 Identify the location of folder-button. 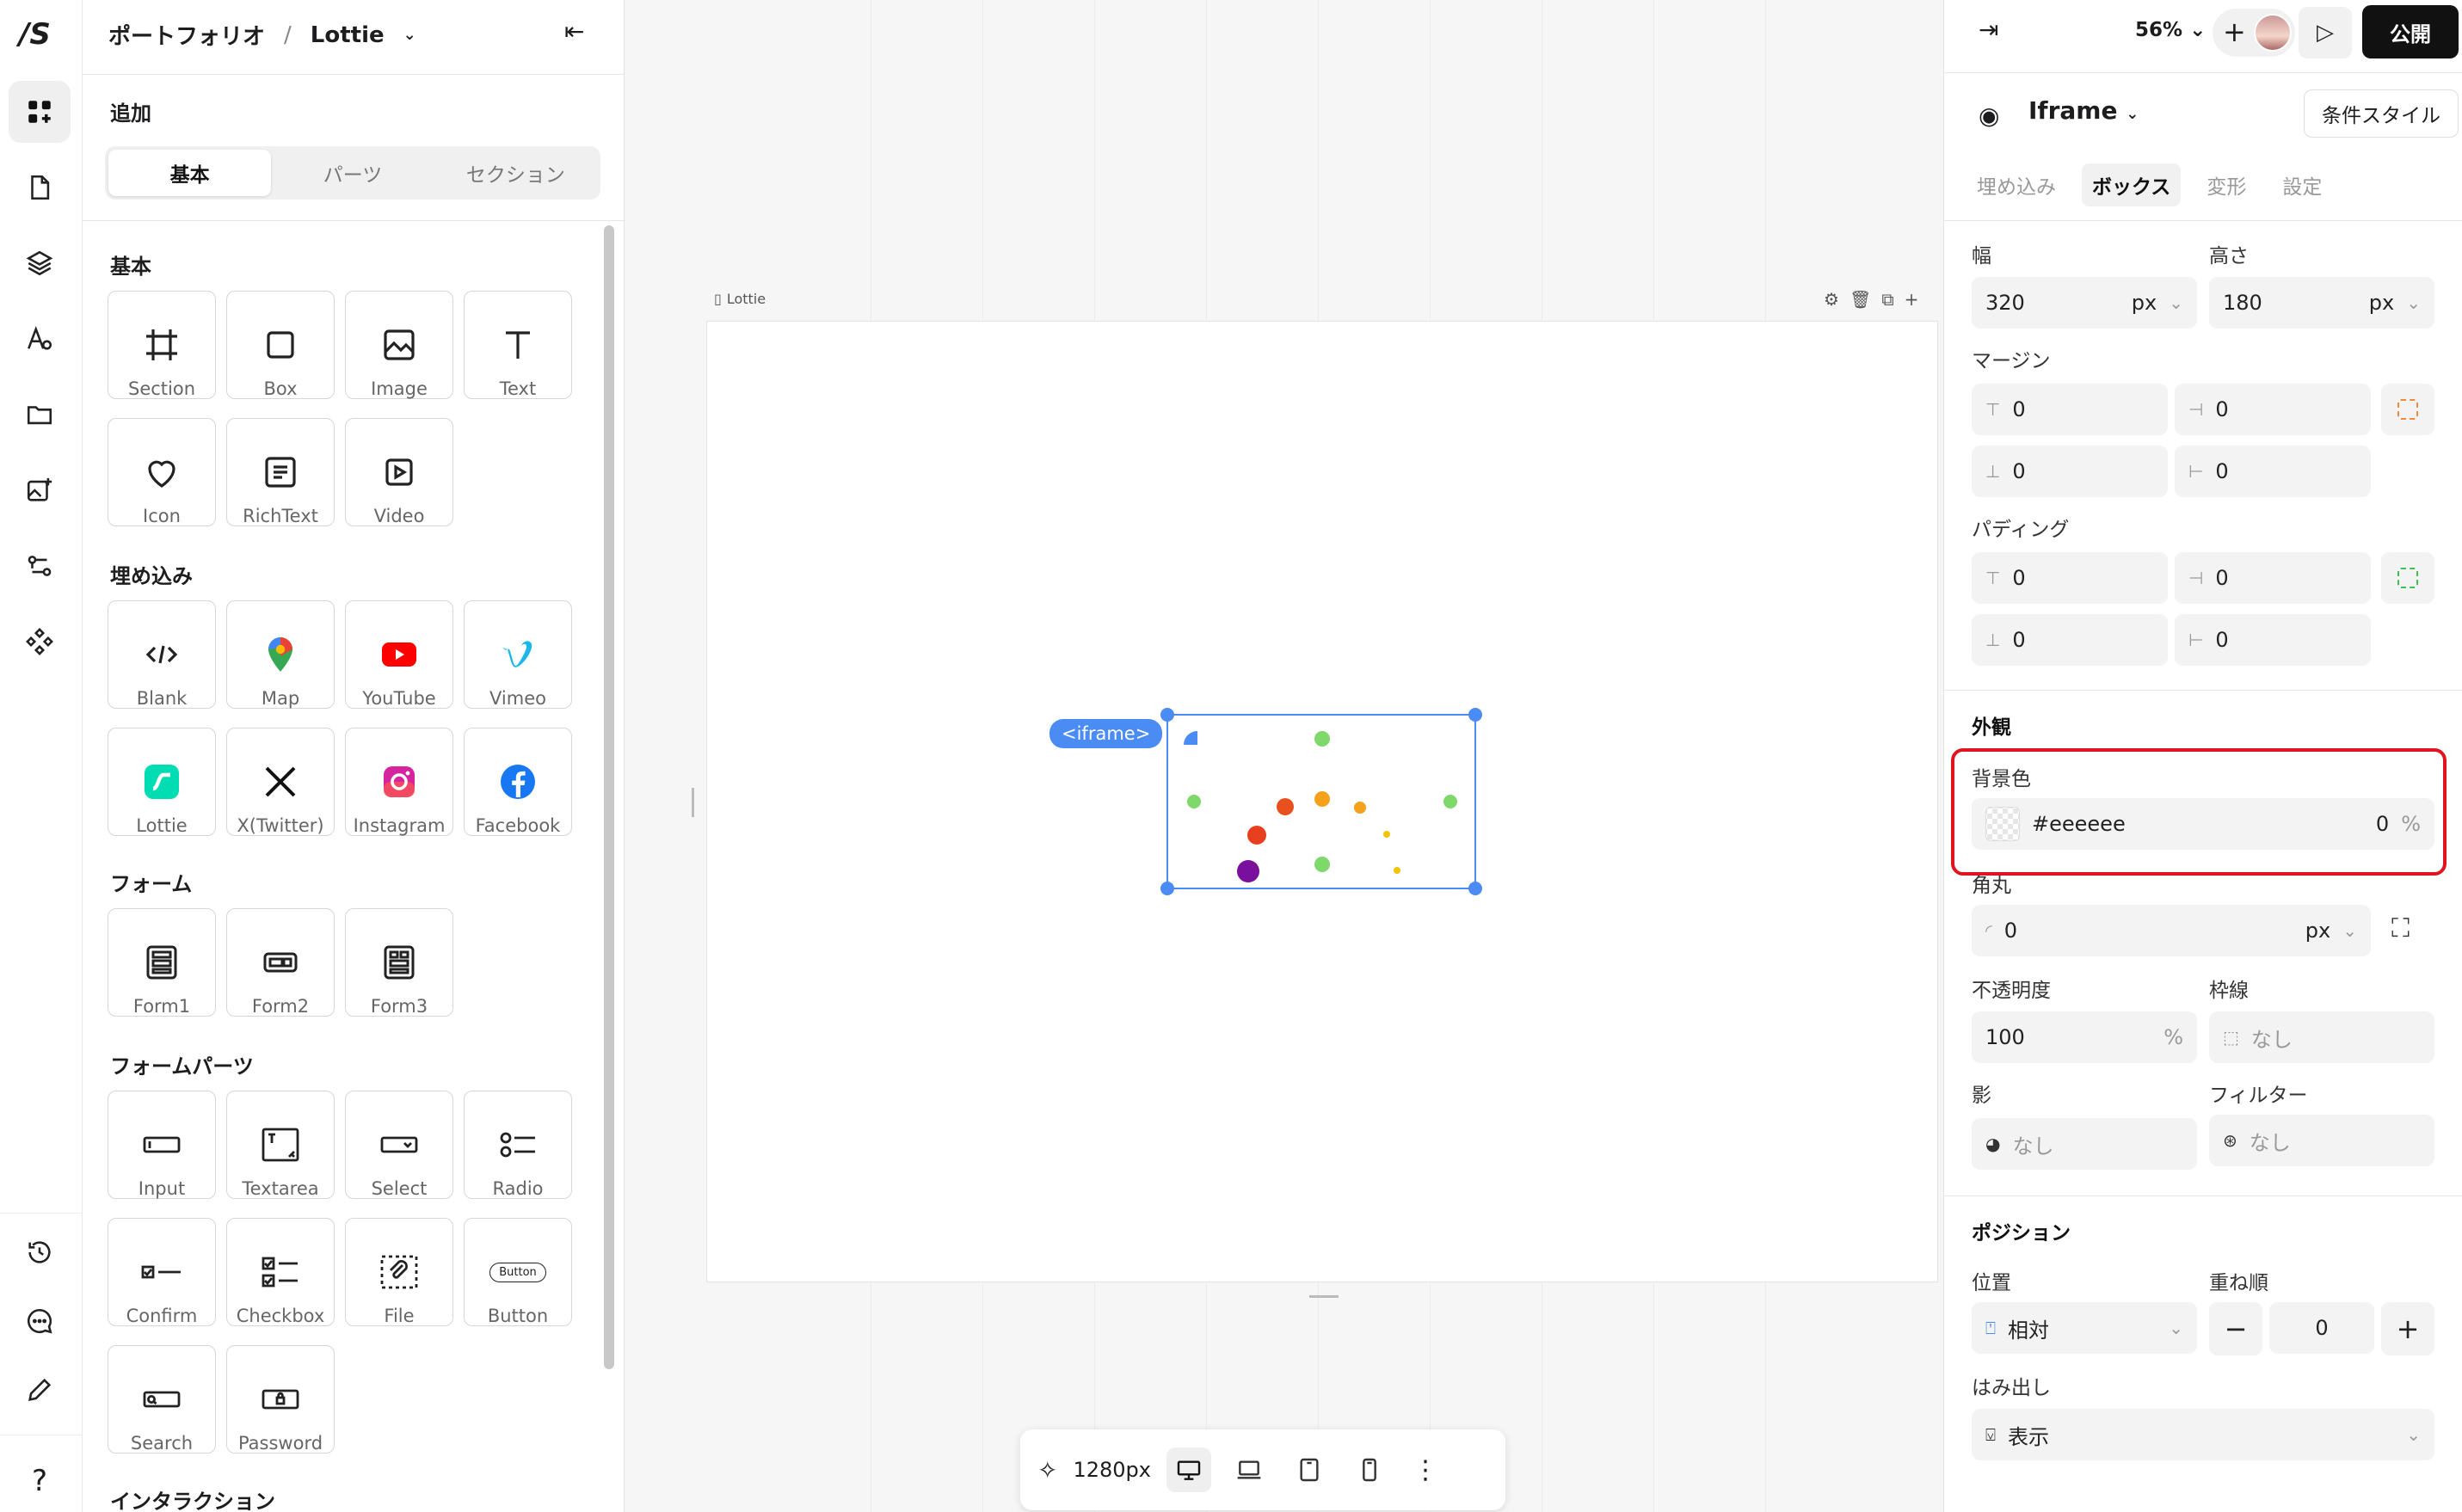
(40, 415).